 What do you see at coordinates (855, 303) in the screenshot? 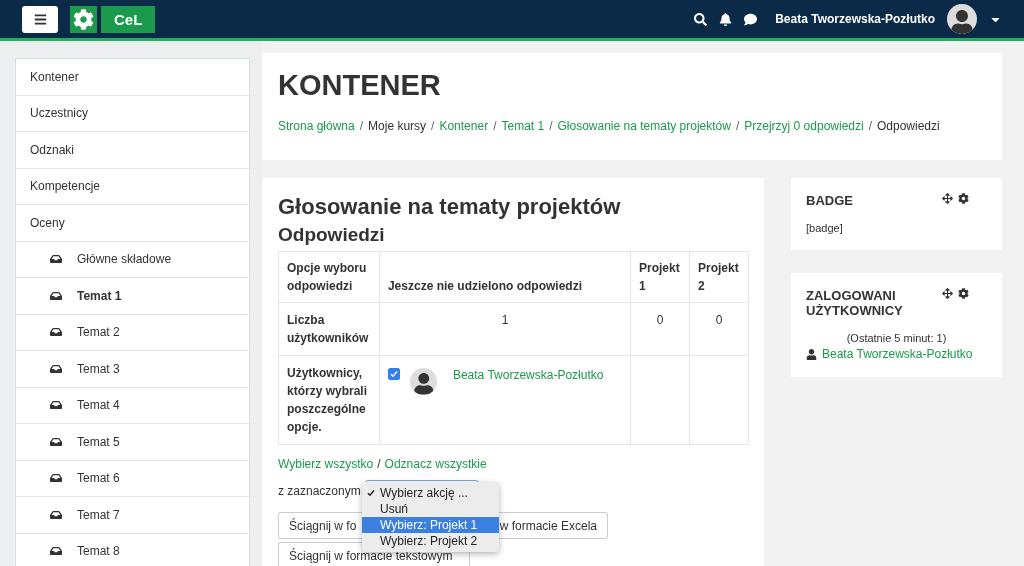
I see `block-title: ZALOGOWANI UŻYTKOWNICY` at bounding box center [855, 303].